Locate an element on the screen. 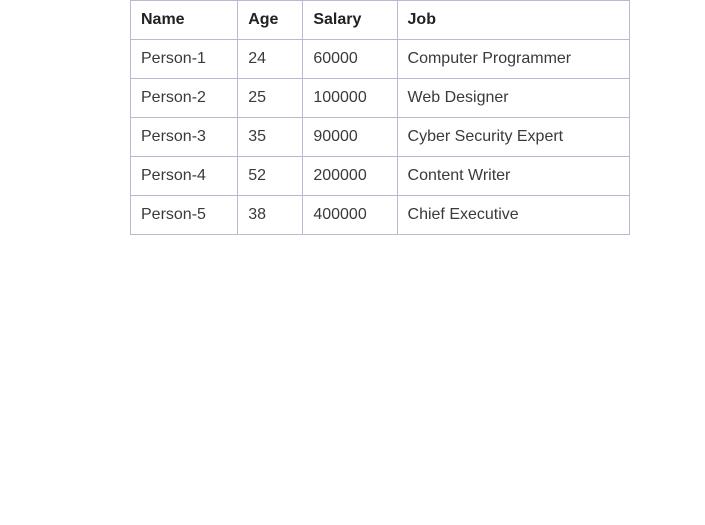  cell-age: 35 is located at coordinates (270, 137).